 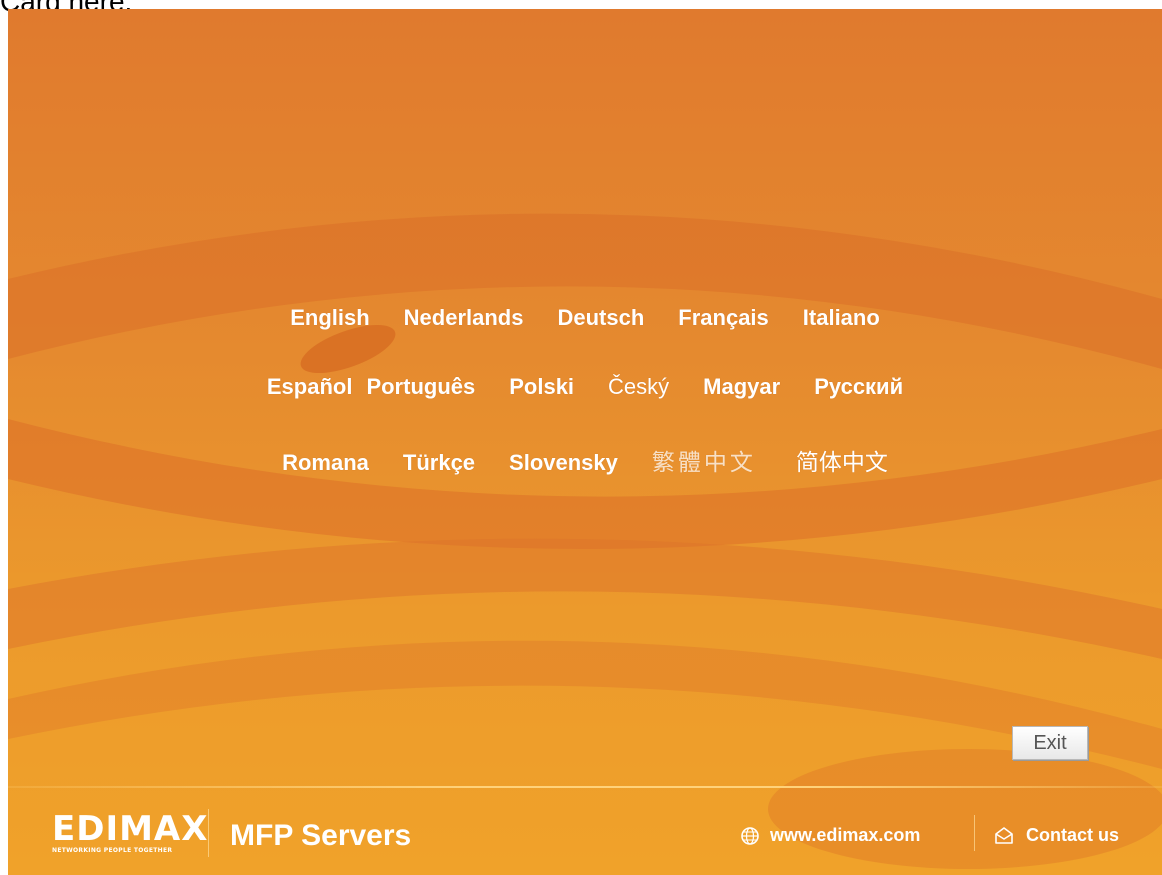 What do you see at coordinates (845, 835) in the screenshot?
I see `website-link: www.edimax.com` at bounding box center [845, 835].